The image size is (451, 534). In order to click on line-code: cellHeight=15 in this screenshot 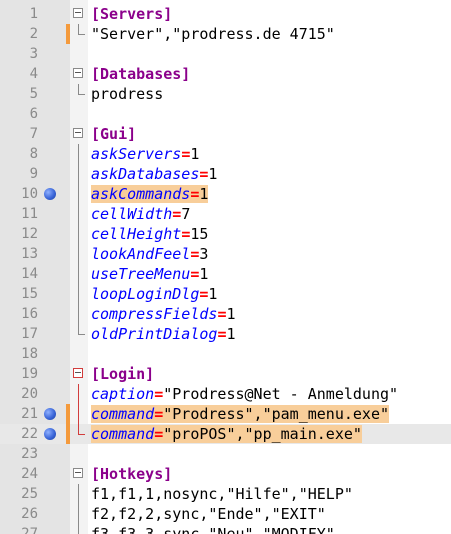, I will do `click(149, 234)`.